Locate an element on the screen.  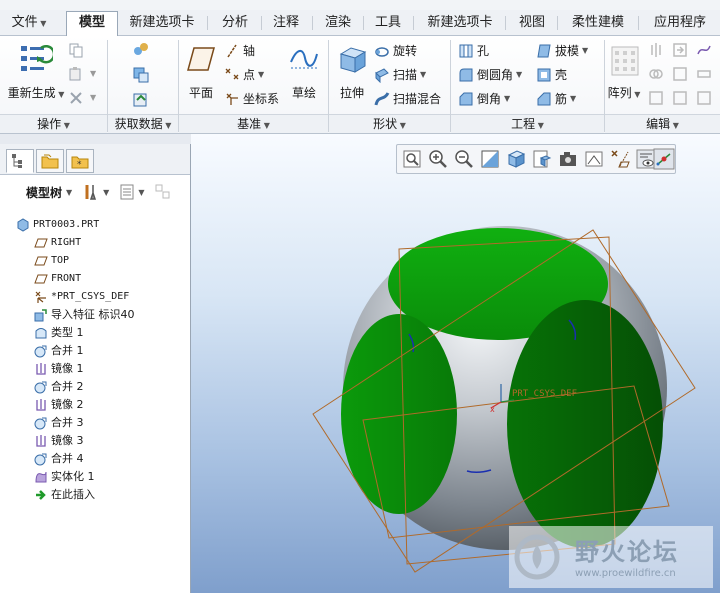
tab-applications: 应用程序 is located at coordinates (680, 23).